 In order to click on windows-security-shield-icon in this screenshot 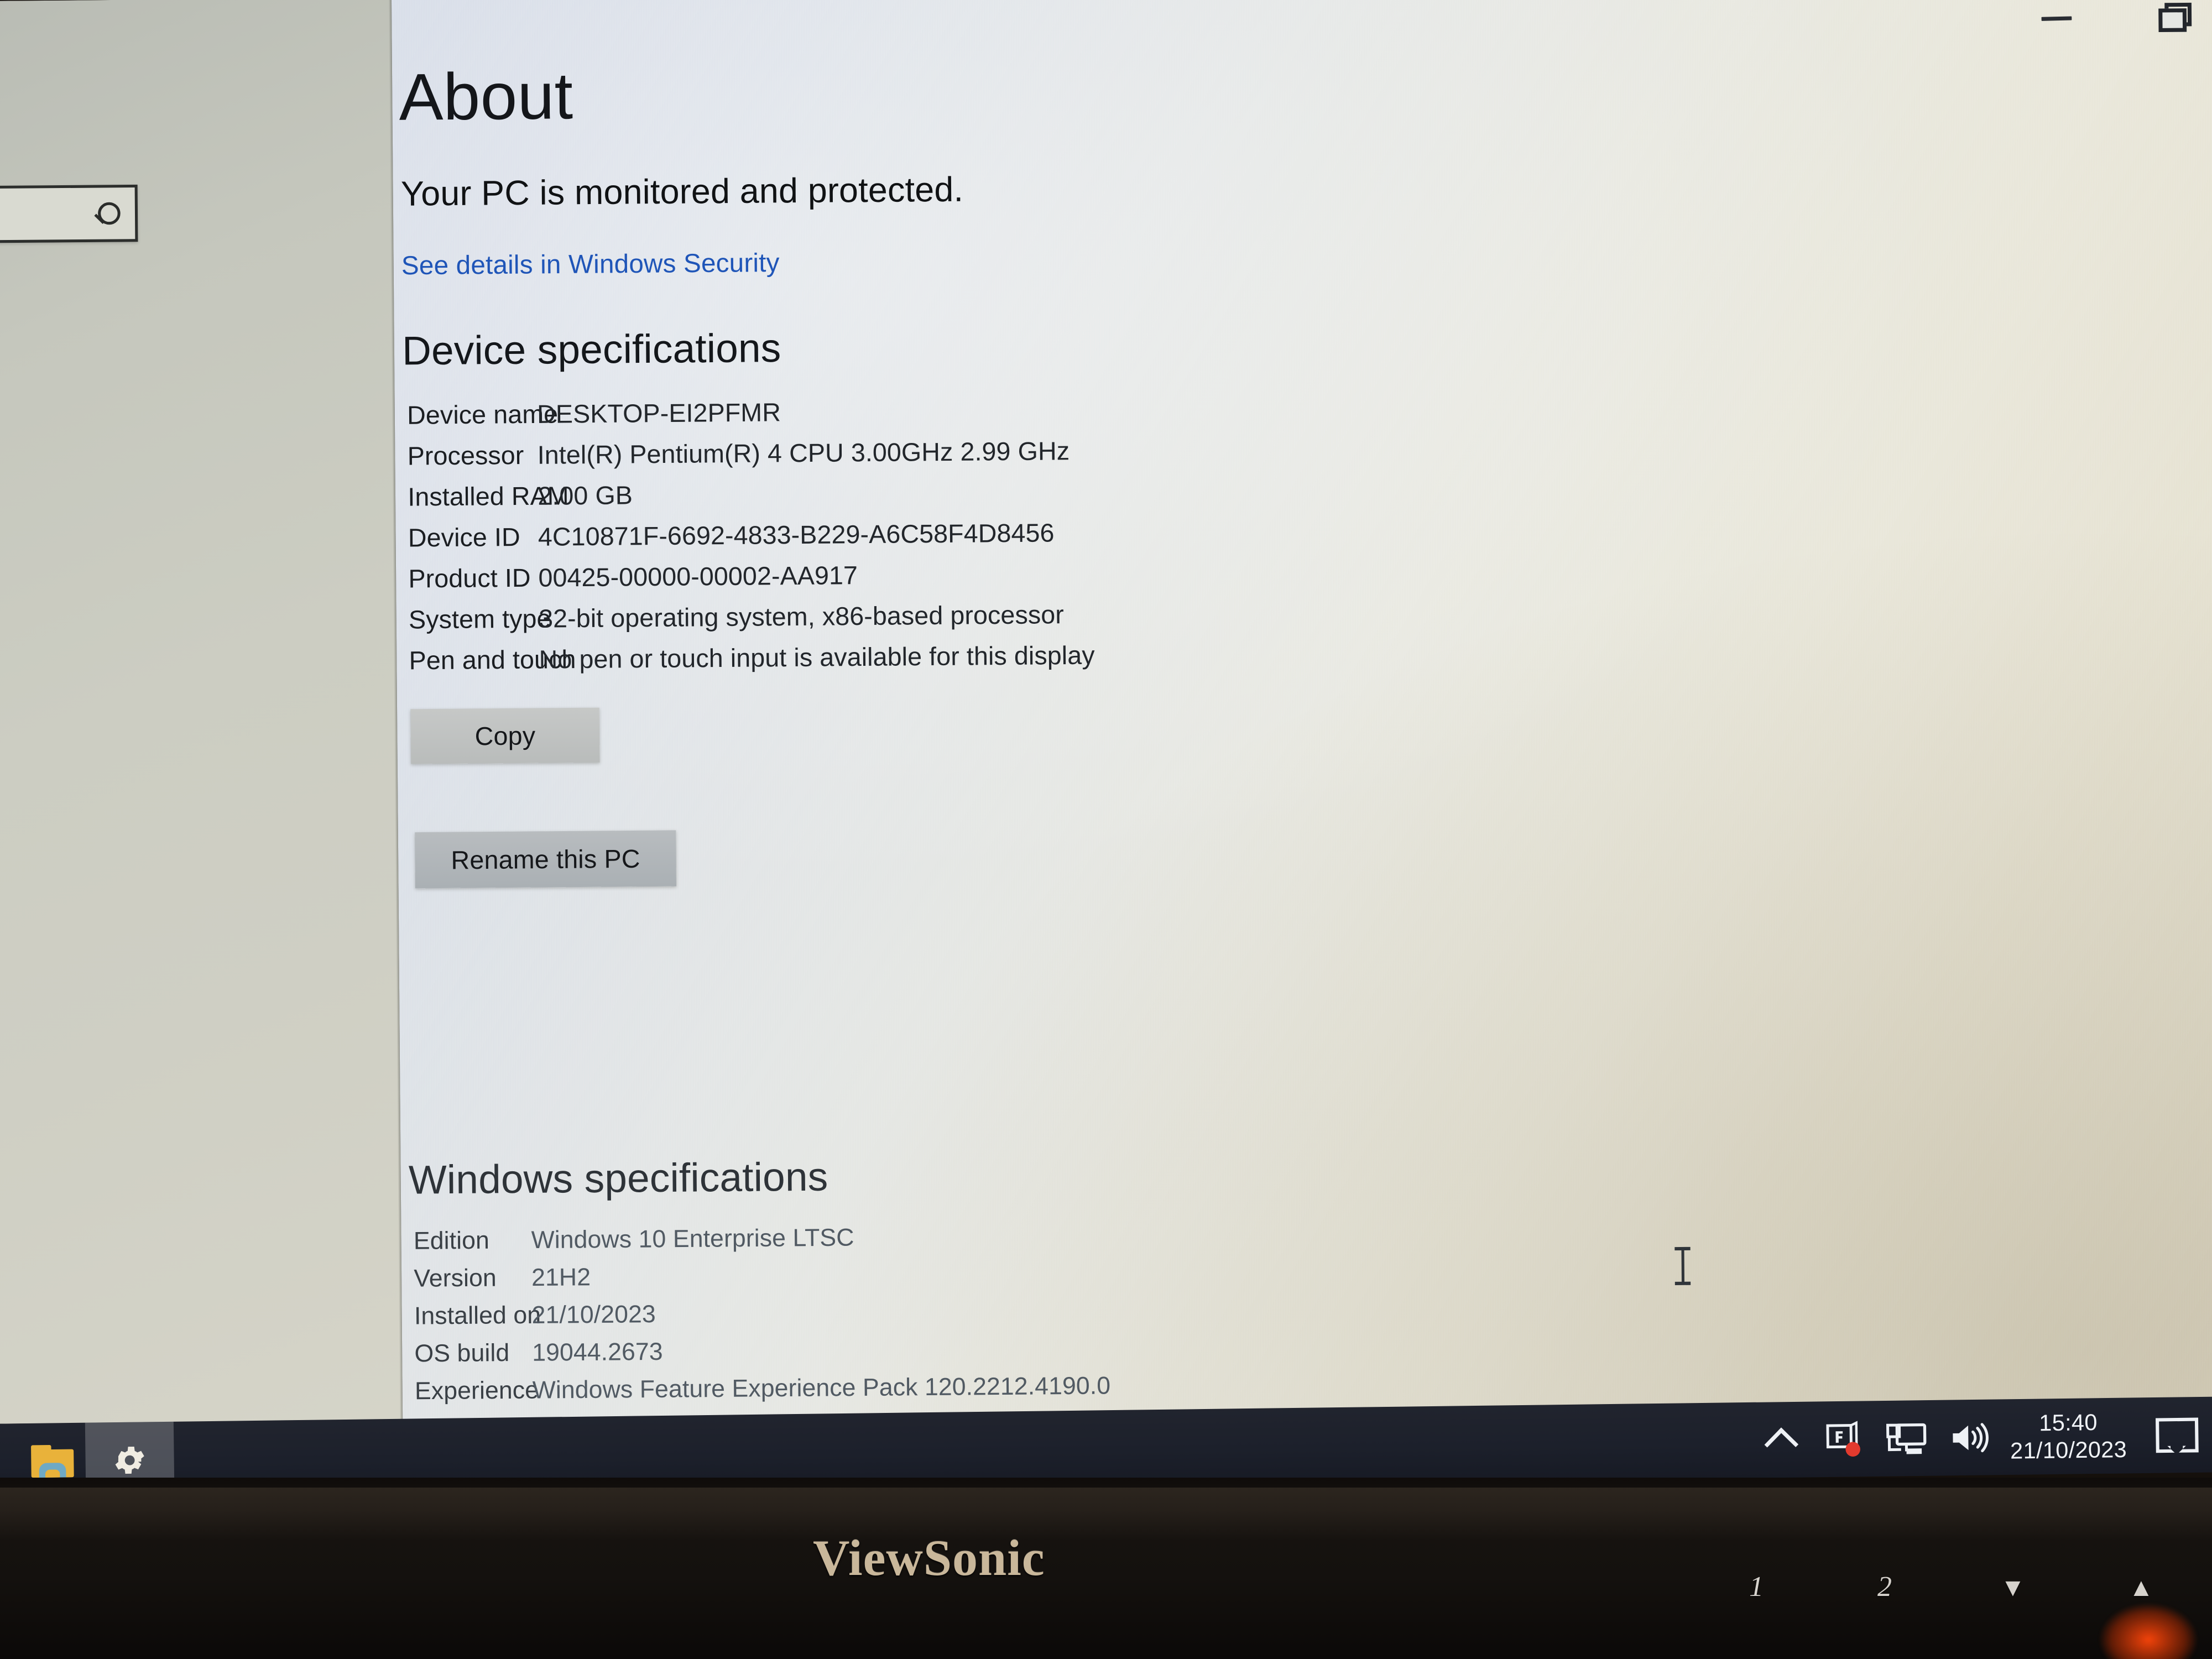, I will do `click(1843, 1438)`.